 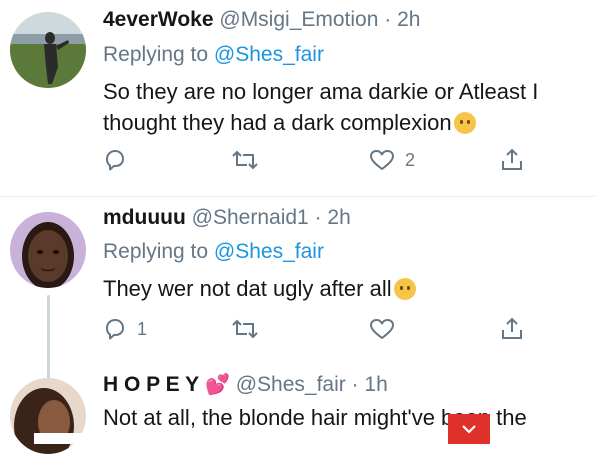 I want to click on display-name: mduuuu, so click(x=144, y=217).